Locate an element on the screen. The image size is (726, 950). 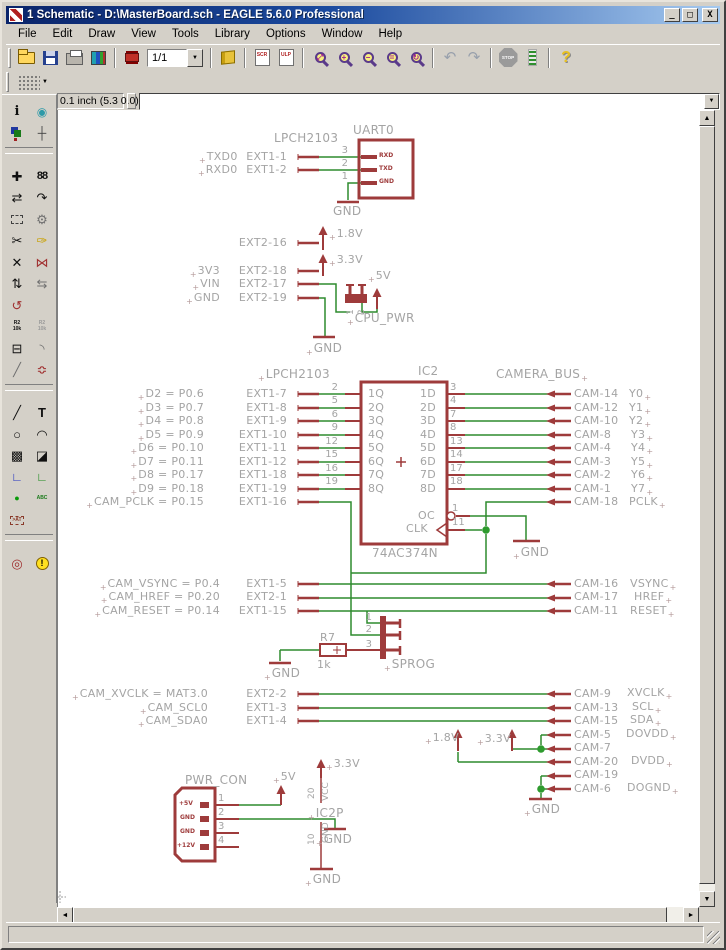
stop-button: STOP is located at coordinates (508, 58).